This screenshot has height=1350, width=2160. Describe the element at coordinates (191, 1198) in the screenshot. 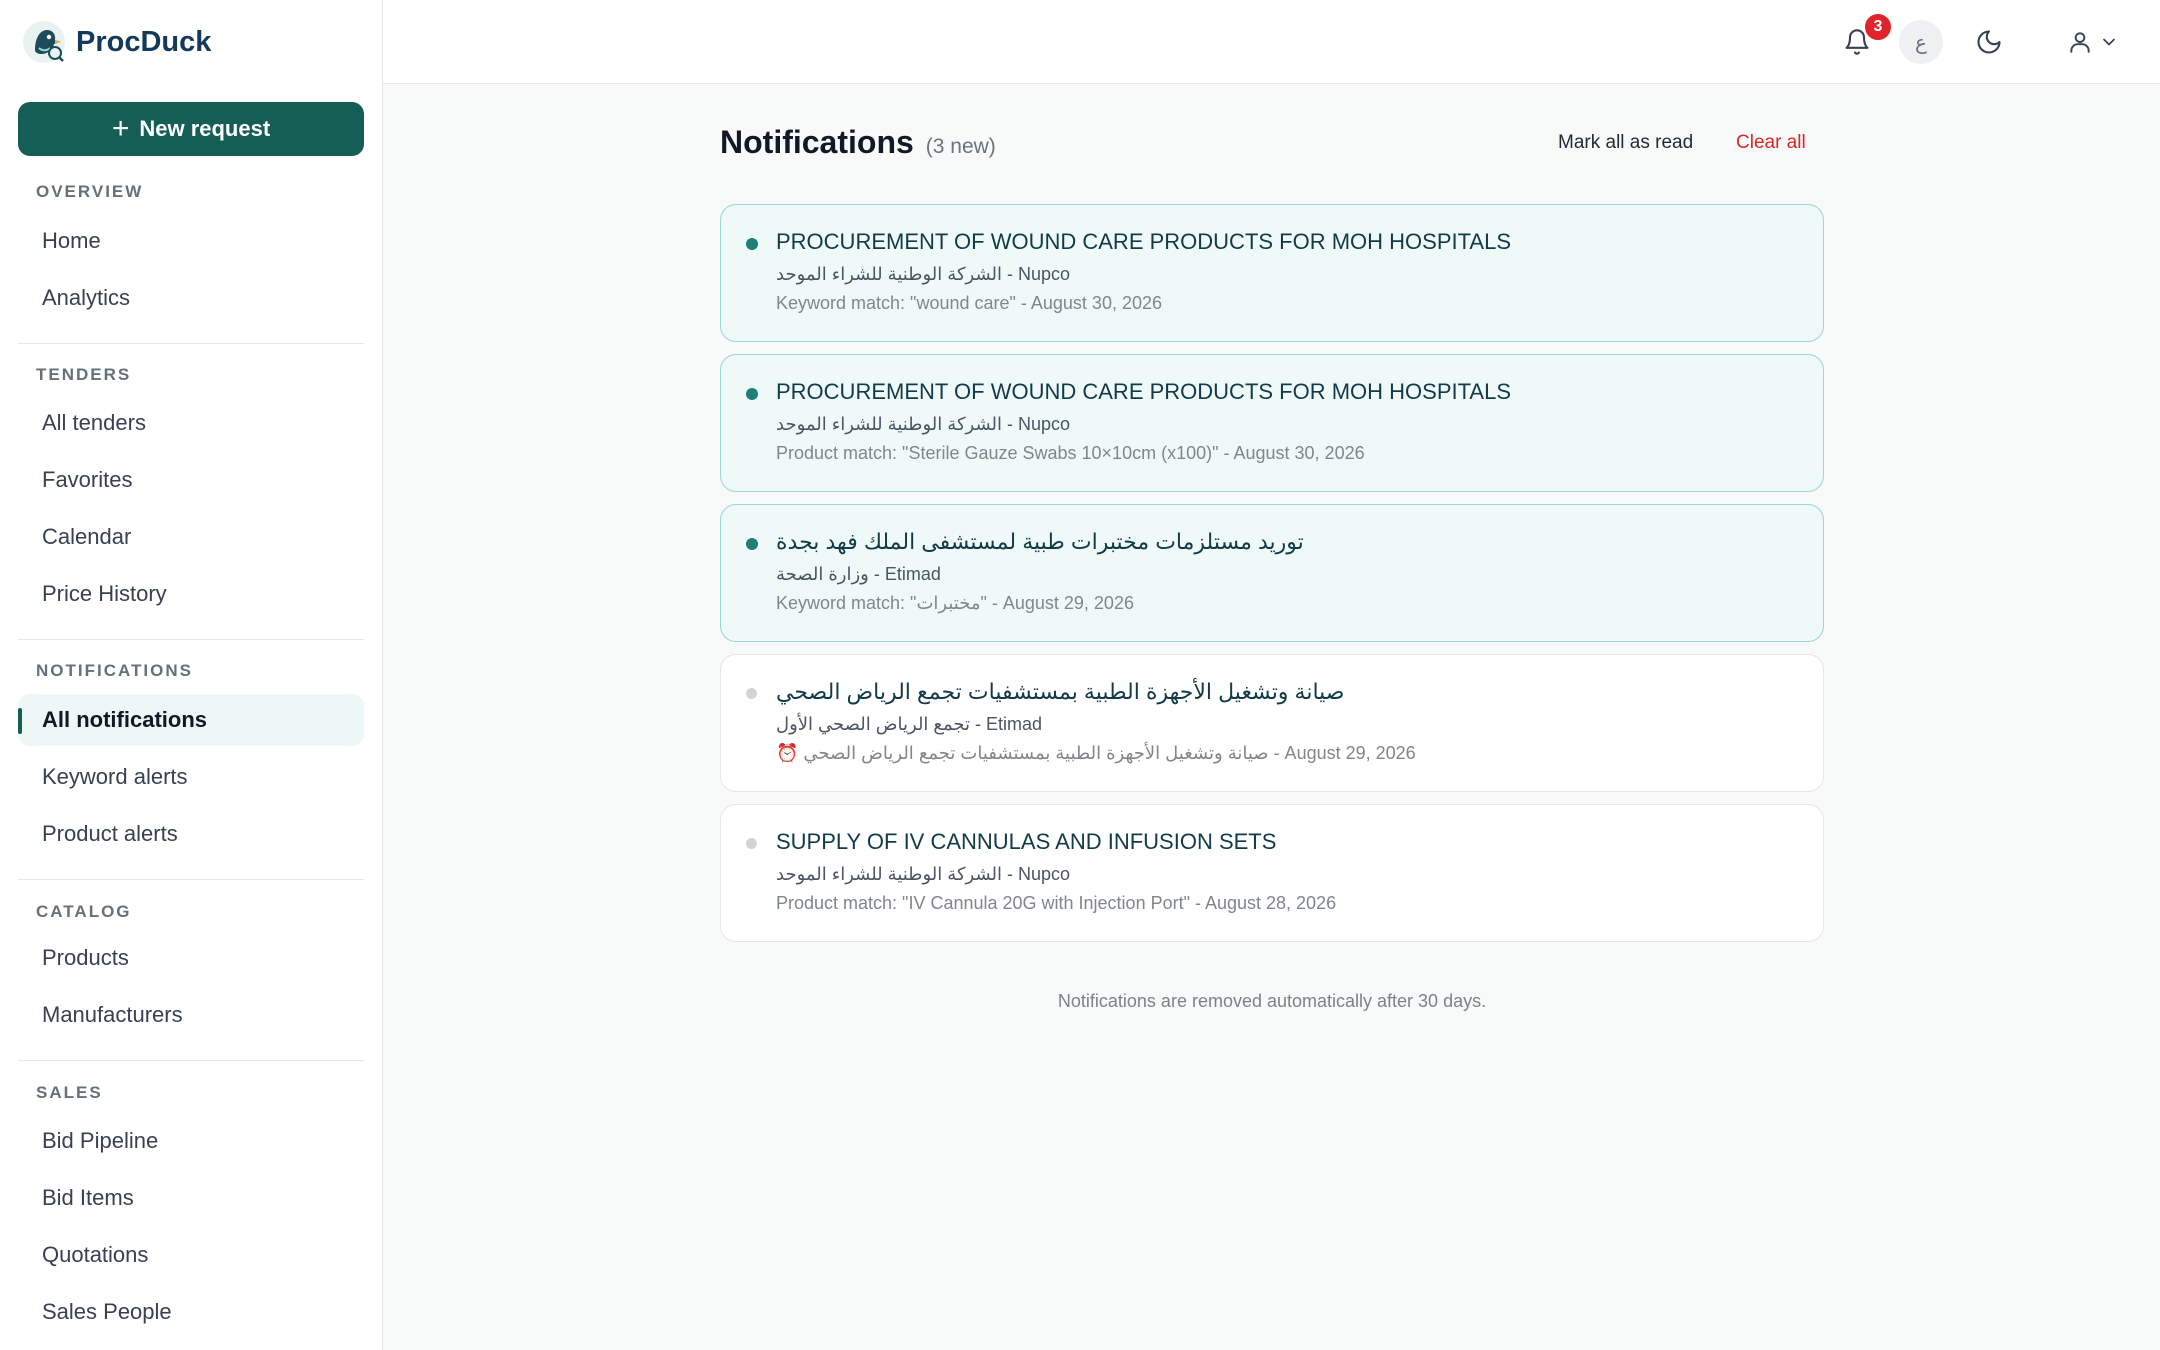

I see `sidebar-item-bid-items: Bid Items` at that location.